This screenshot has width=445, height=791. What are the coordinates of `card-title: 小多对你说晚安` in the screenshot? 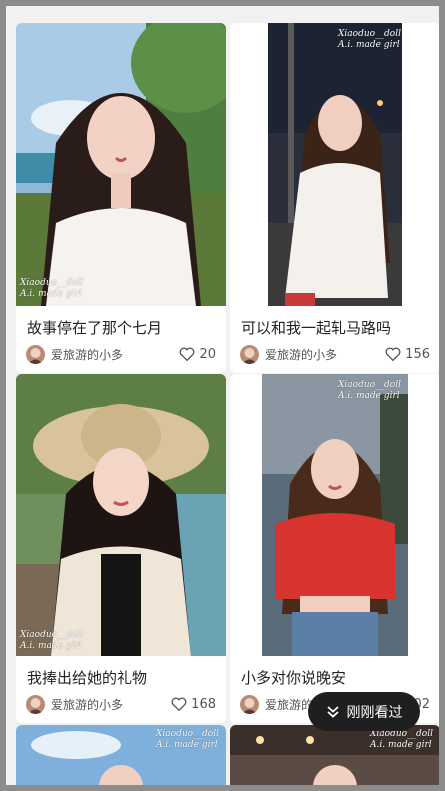 It's located at (293, 677).